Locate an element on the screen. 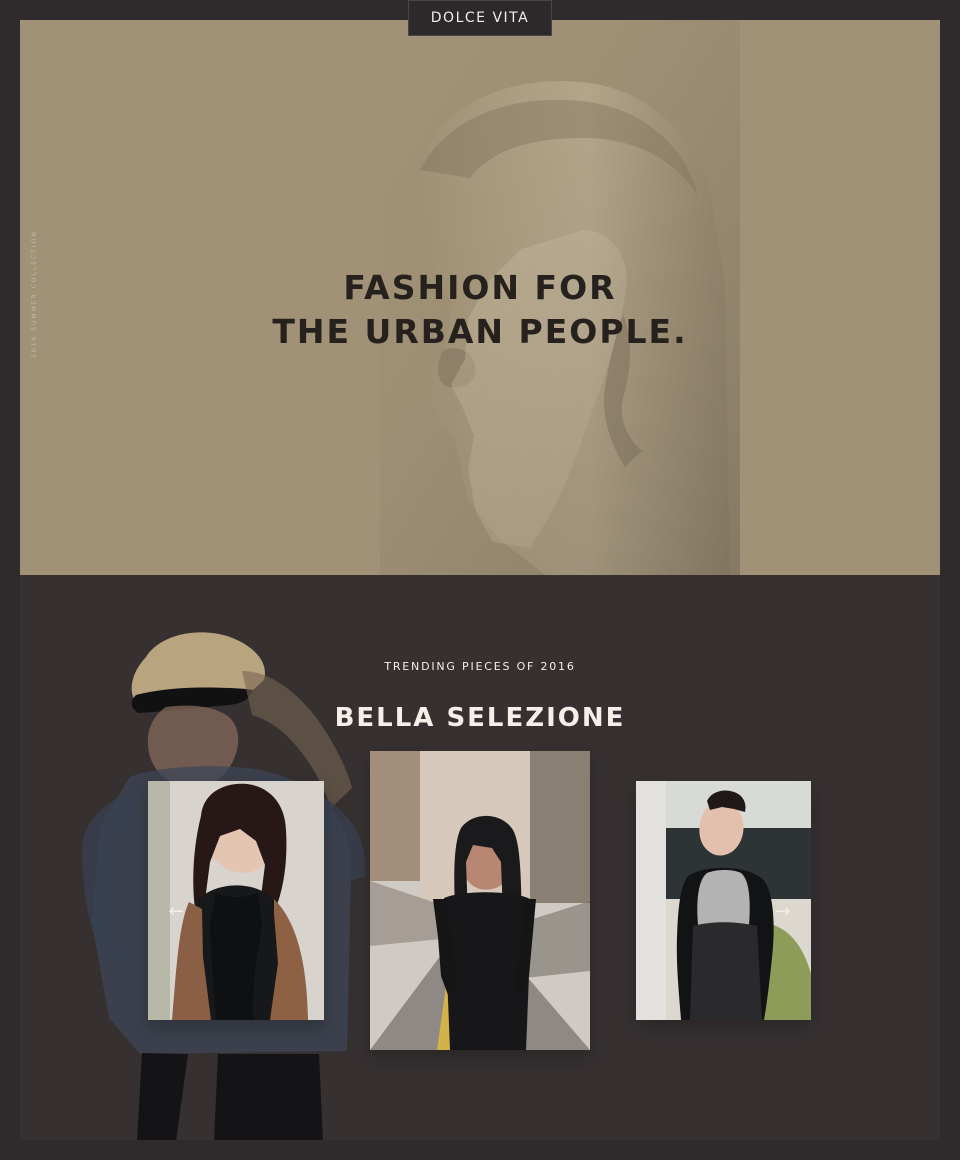  section-title: BELLA SELEZIONE is located at coordinates (480, 717).